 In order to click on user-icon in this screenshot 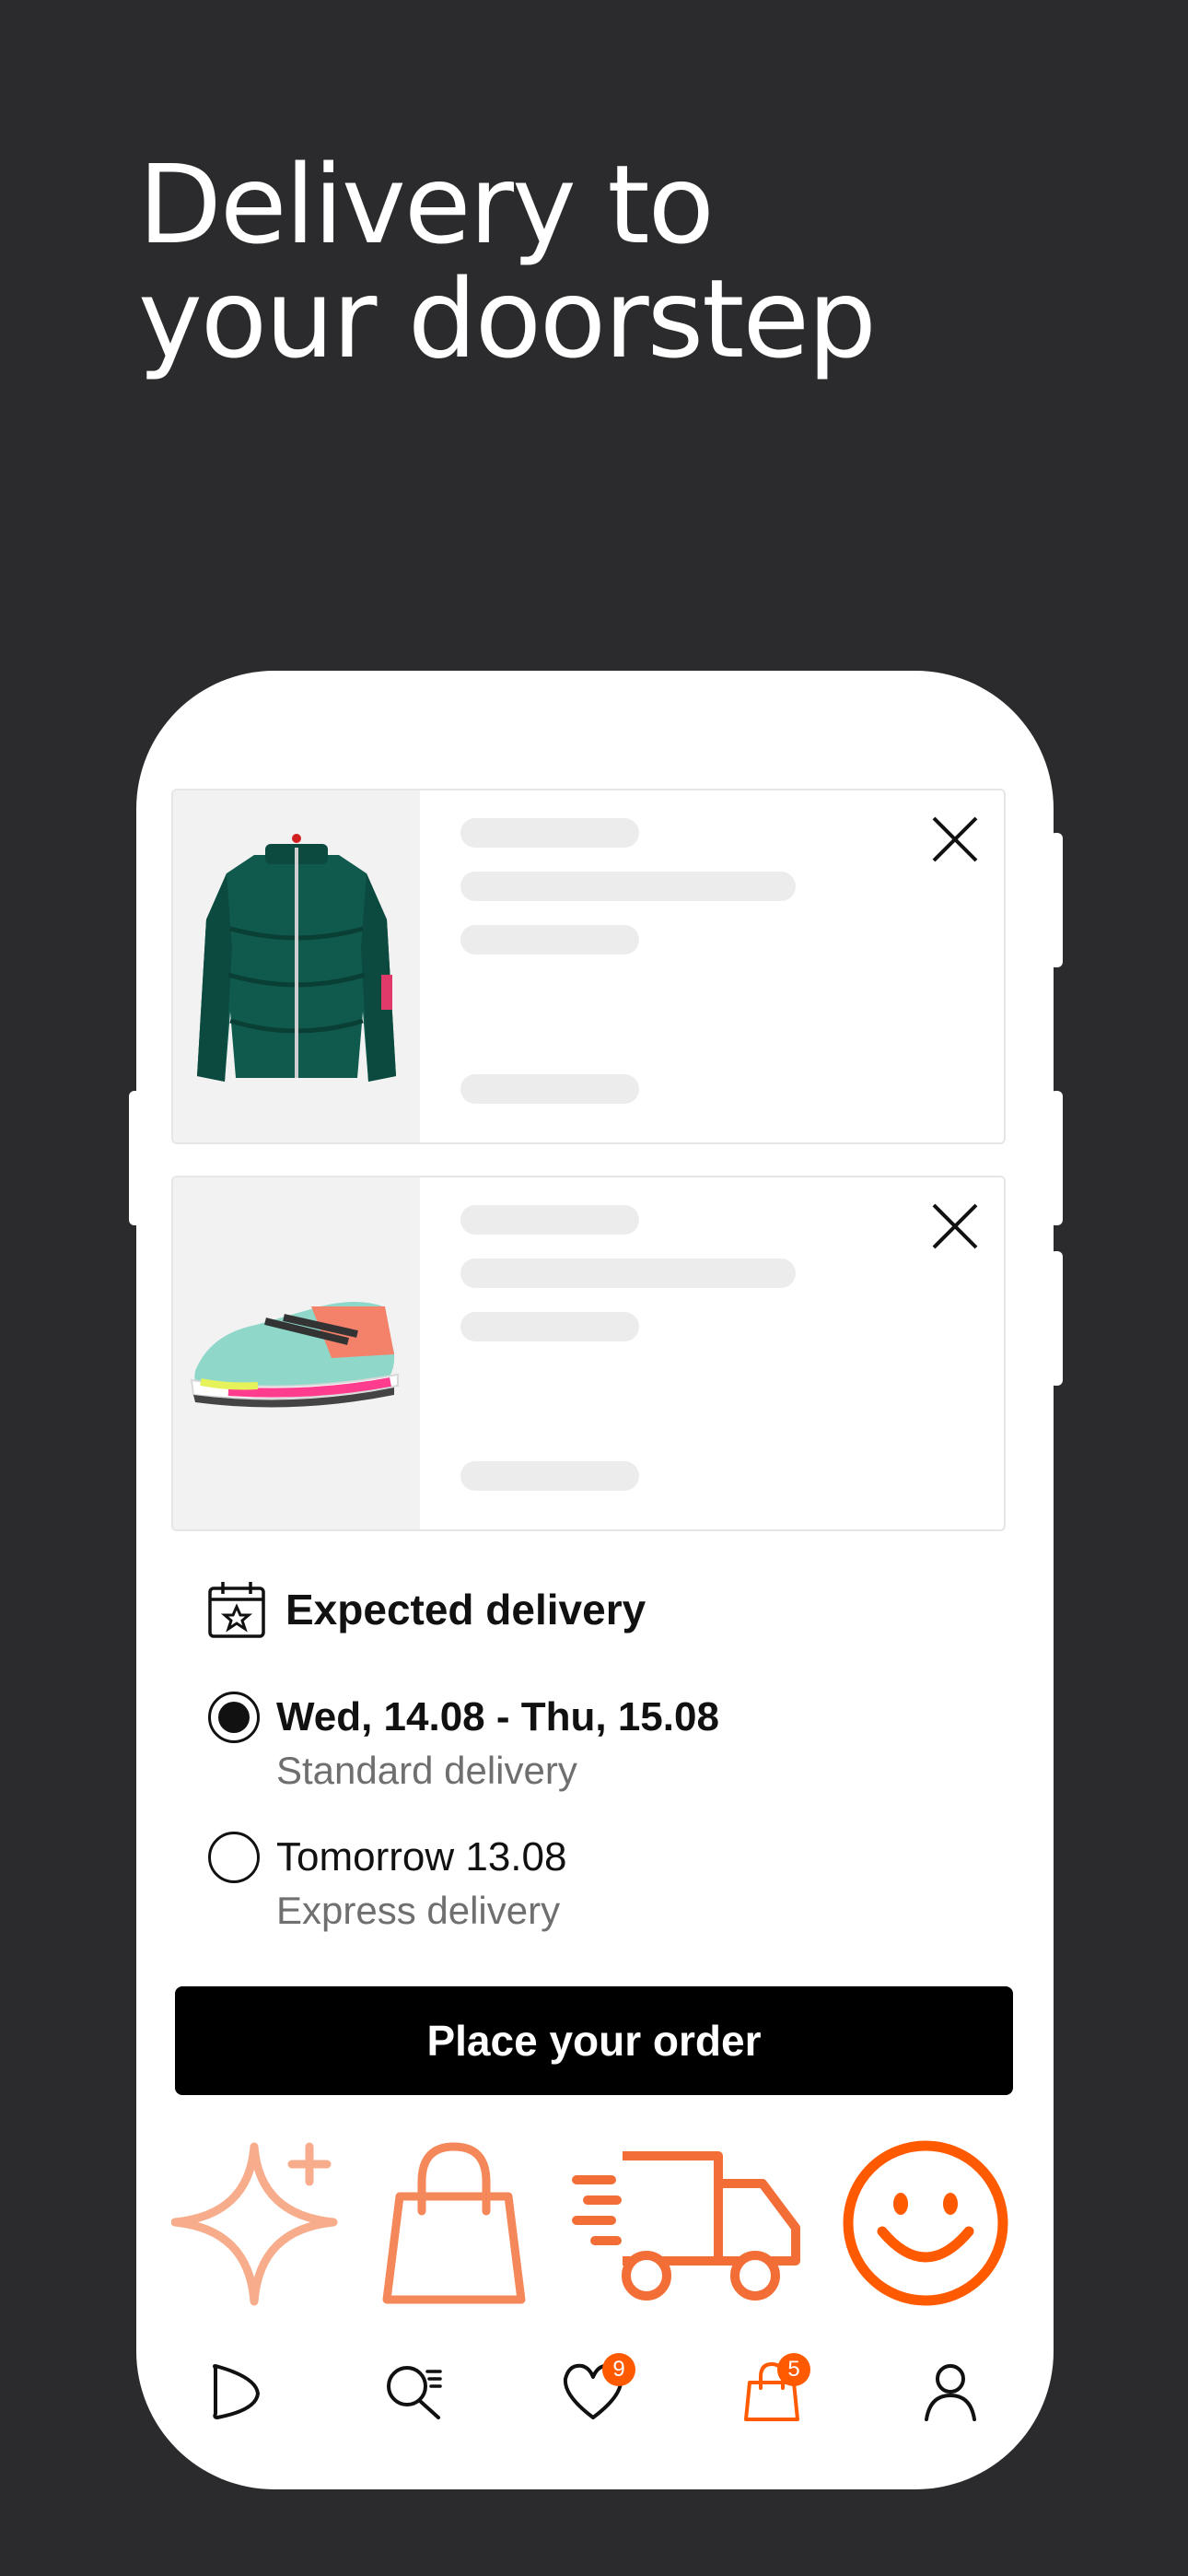, I will do `click(951, 2392)`.